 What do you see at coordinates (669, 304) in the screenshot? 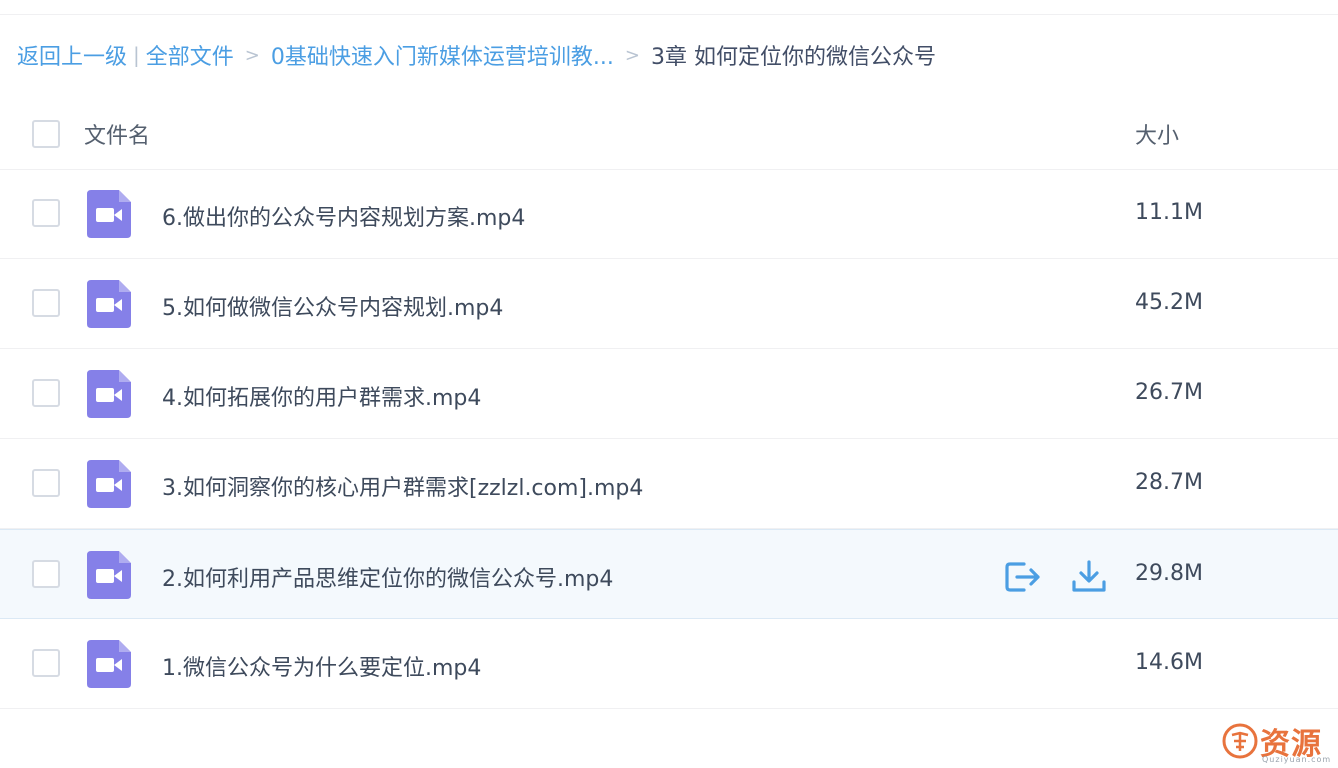
I see `table-row: 5.如何做微信公众号内容规划.mp4 45.2M` at bounding box center [669, 304].